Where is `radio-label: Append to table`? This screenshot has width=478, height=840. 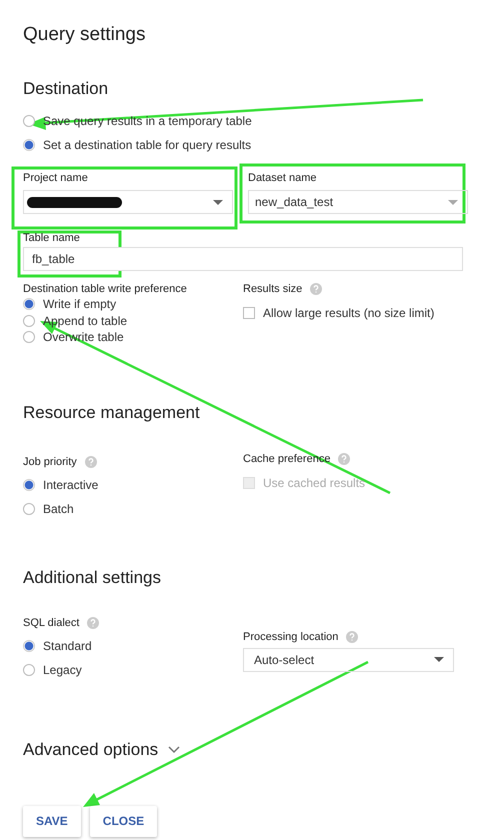
radio-label: Append to table is located at coordinates (85, 321).